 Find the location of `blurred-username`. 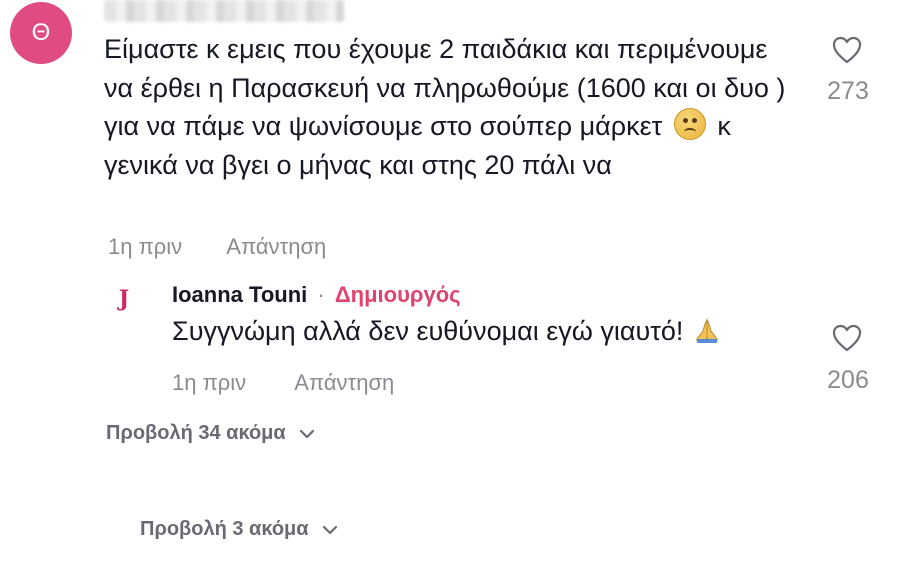

blurred-username is located at coordinates (224, 11).